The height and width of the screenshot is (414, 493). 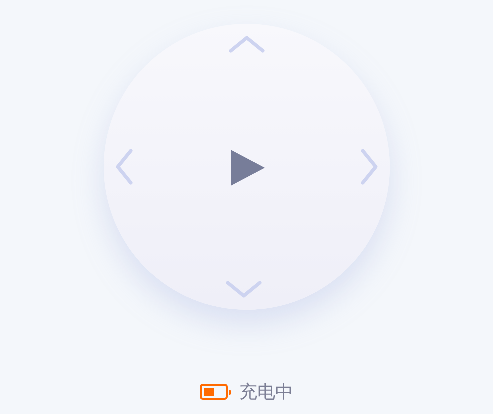 I want to click on charging-status: 充电中, so click(x=267, y=392).